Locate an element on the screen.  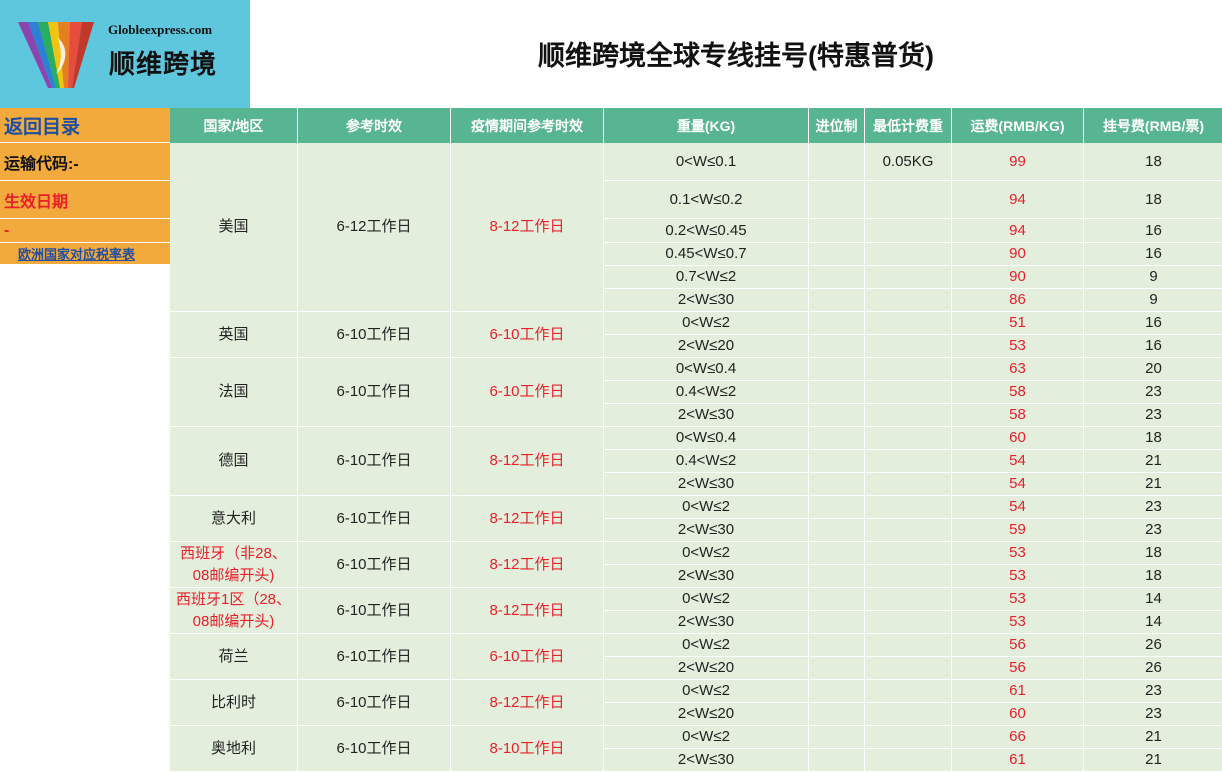
freight-rate-cell: 86 is located at coordinates (1018, 300).